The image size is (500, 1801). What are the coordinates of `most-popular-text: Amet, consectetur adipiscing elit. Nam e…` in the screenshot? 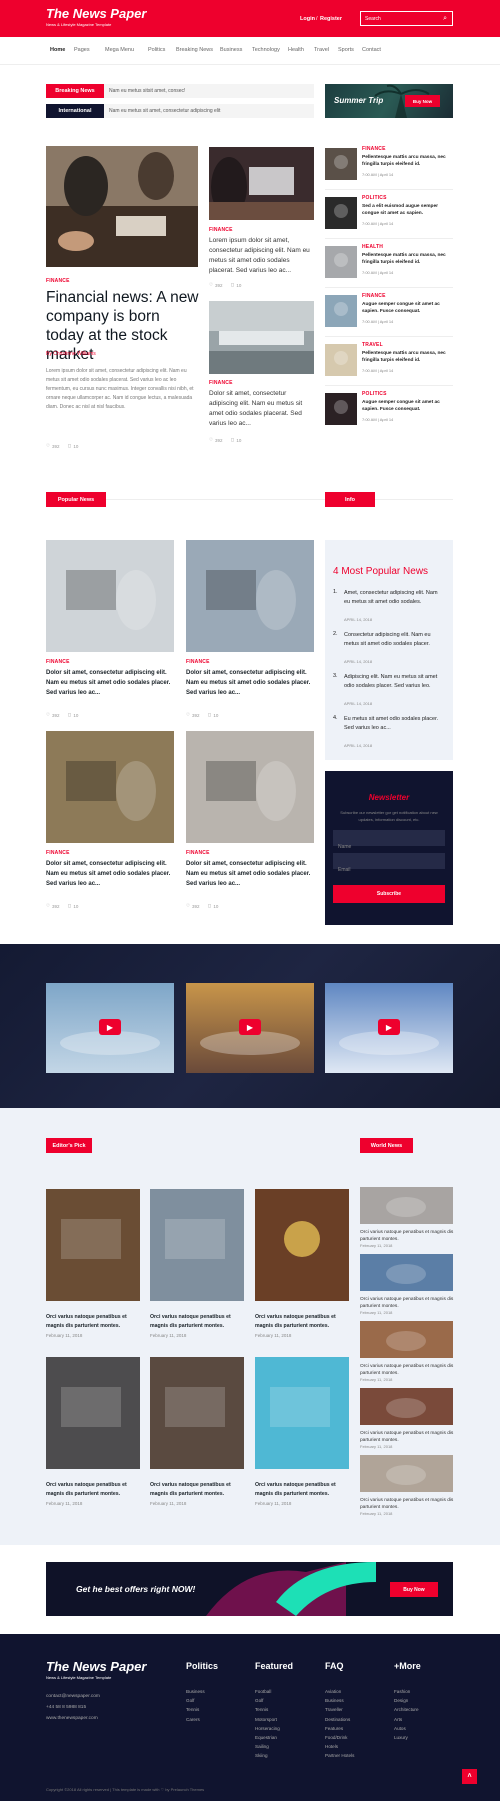 It's located at (394, 598).